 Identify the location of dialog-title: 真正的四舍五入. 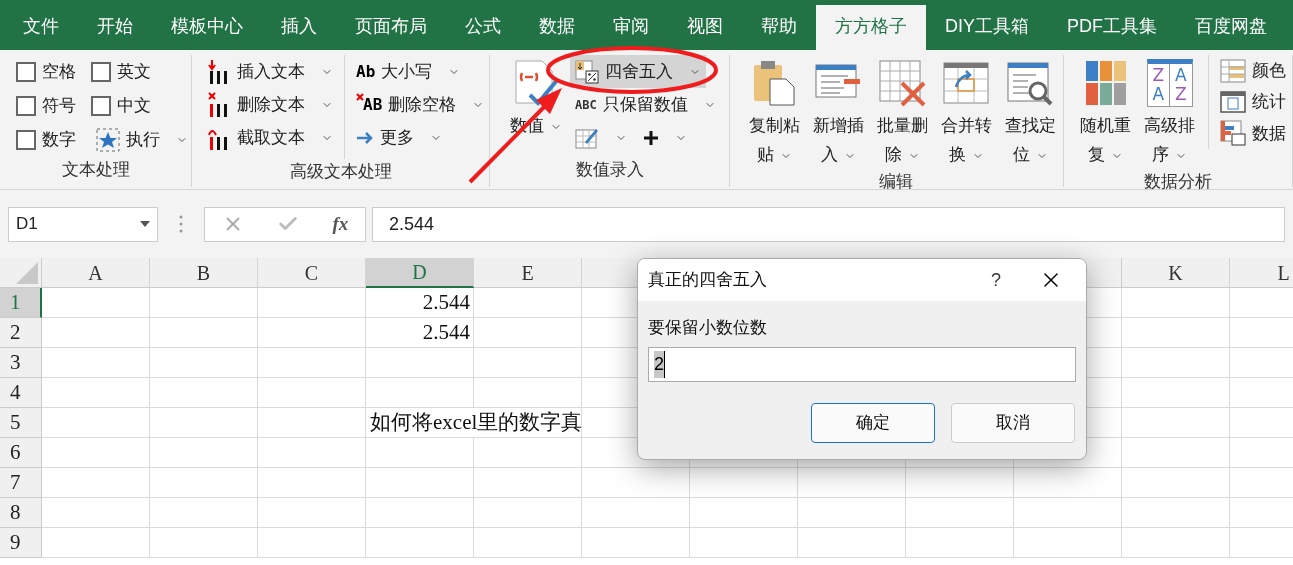
(708, 280).